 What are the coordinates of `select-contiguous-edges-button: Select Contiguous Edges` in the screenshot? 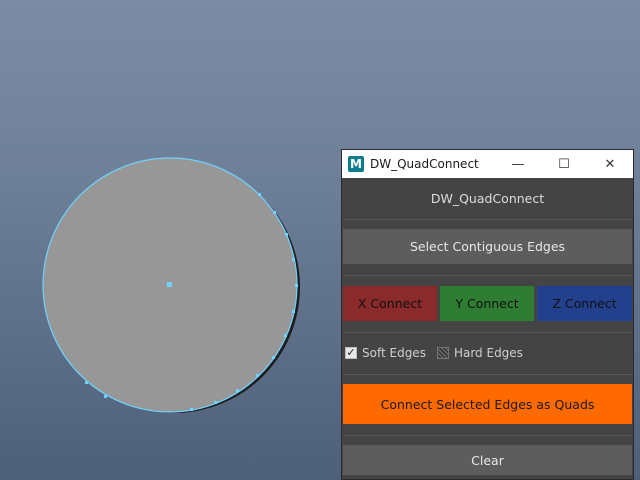 It's located at (487, 246).